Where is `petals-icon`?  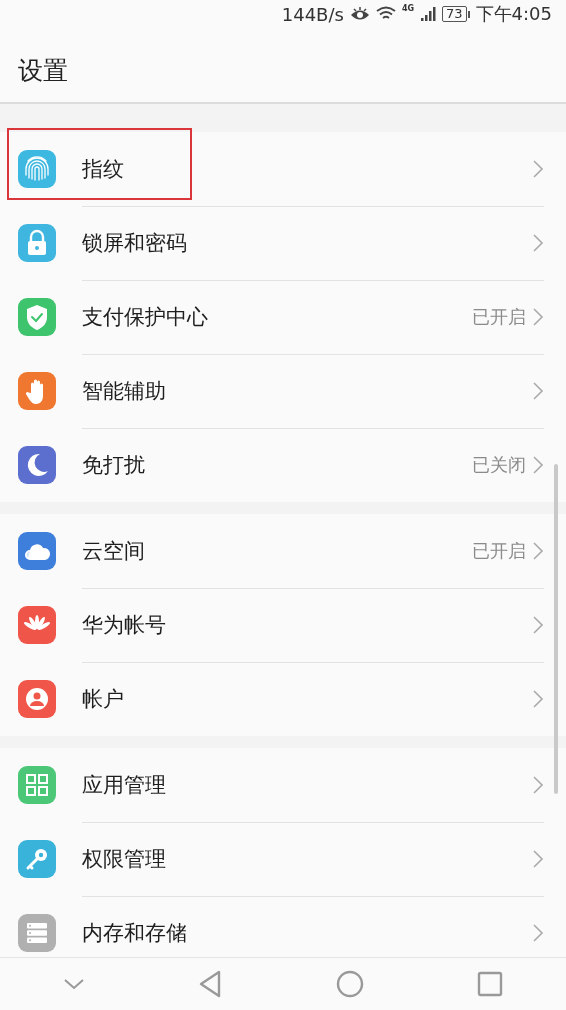 petals-icon is located at coordinates (37, 625).